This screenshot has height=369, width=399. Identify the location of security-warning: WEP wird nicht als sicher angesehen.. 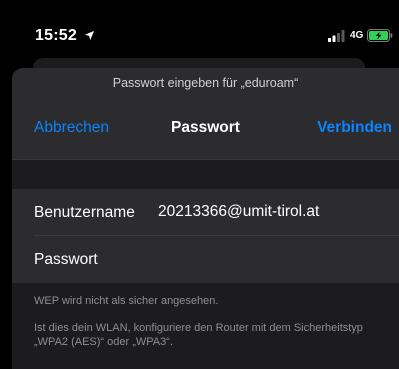
(126, 301).